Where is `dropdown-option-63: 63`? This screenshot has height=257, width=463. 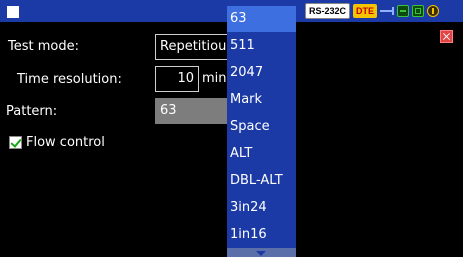
dropdown-option-63: 63 is located at coordinates (261, 19).